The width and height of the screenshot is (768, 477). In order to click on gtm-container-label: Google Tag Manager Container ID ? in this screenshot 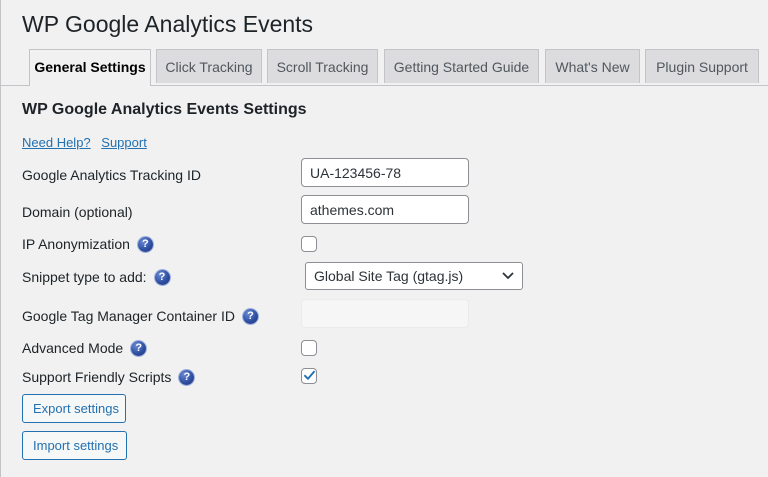, I will do `click(140, 316)`.